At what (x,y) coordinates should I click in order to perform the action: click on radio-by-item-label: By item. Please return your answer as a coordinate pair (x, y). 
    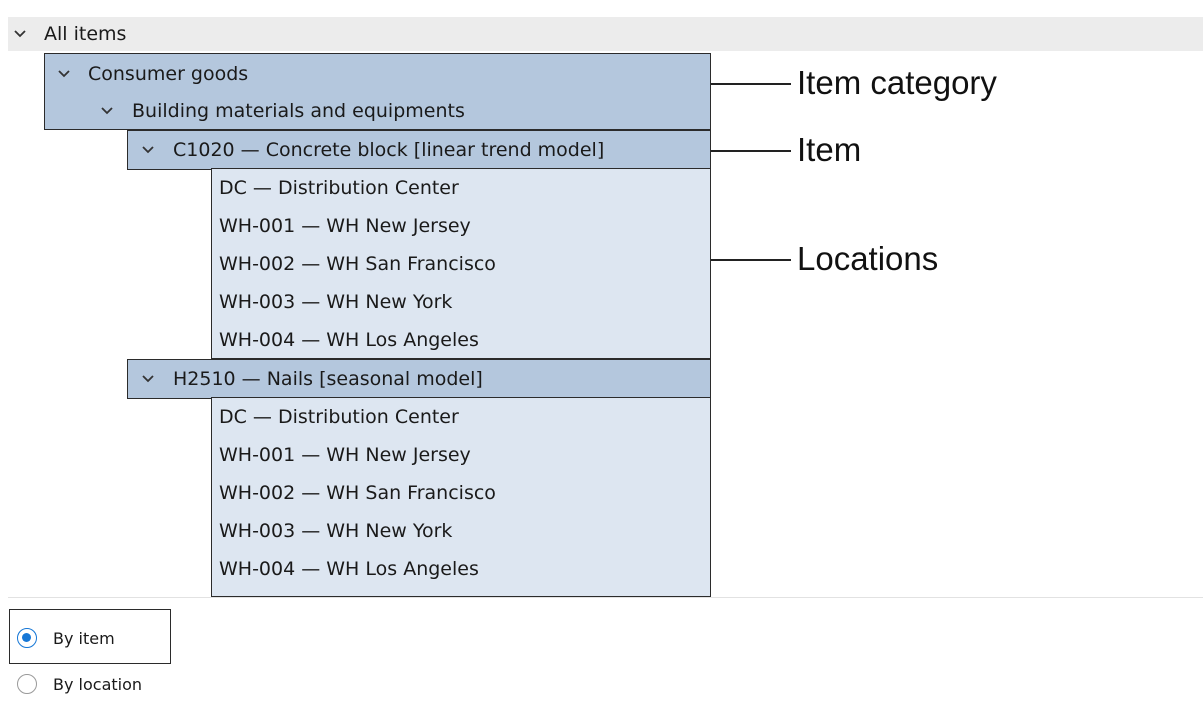
    Looking at the image, I should click on (84, 639).